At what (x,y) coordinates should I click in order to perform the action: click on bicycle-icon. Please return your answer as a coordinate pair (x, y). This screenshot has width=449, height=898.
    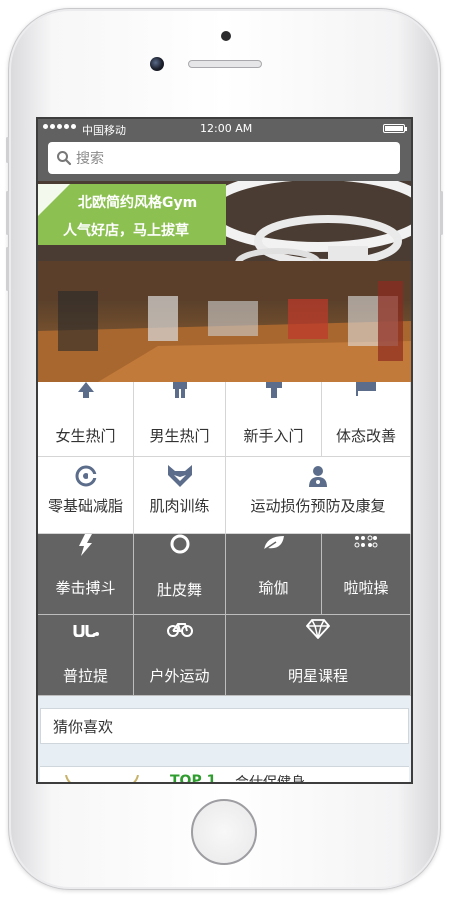
    Looking at the image, I should click on (179, 630).